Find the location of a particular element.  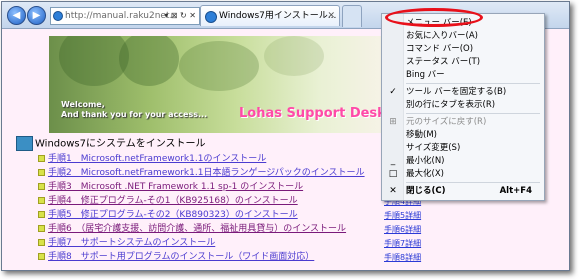

menu-item-status-bar: ステータス バー(T) is located at coordinates (463, 62).